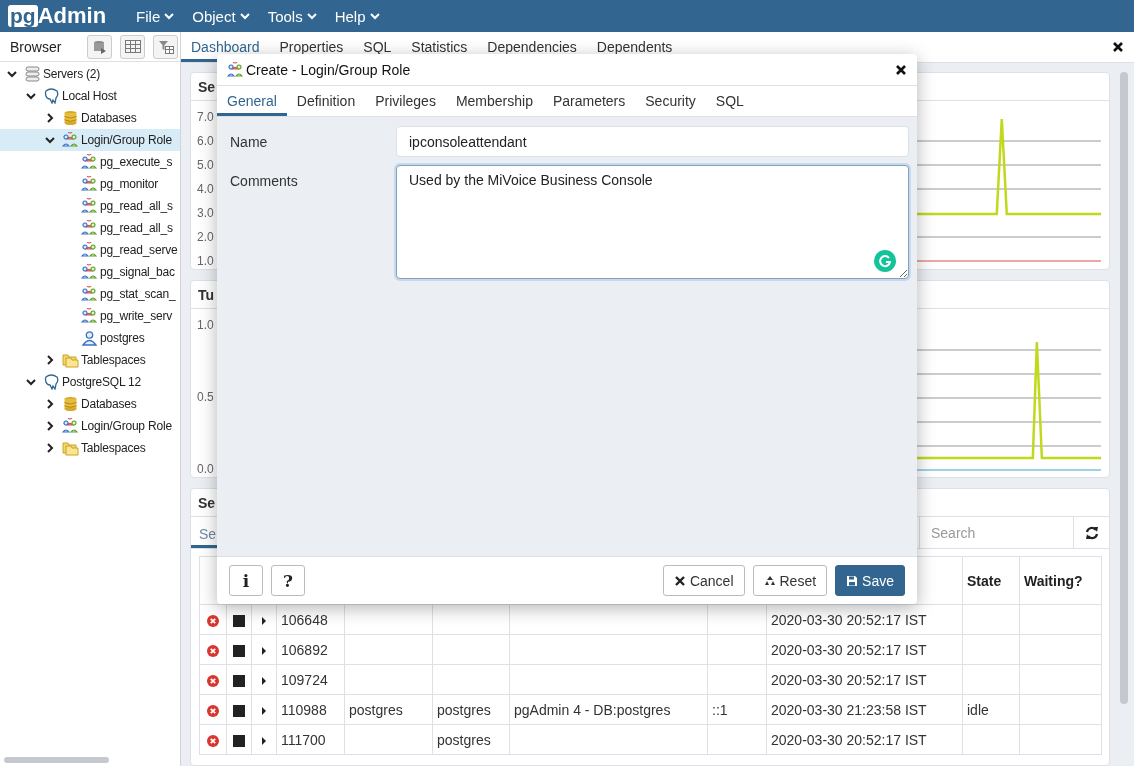 The image size is (1134, 766). I want to click on info-button: i, so click(246, 580).